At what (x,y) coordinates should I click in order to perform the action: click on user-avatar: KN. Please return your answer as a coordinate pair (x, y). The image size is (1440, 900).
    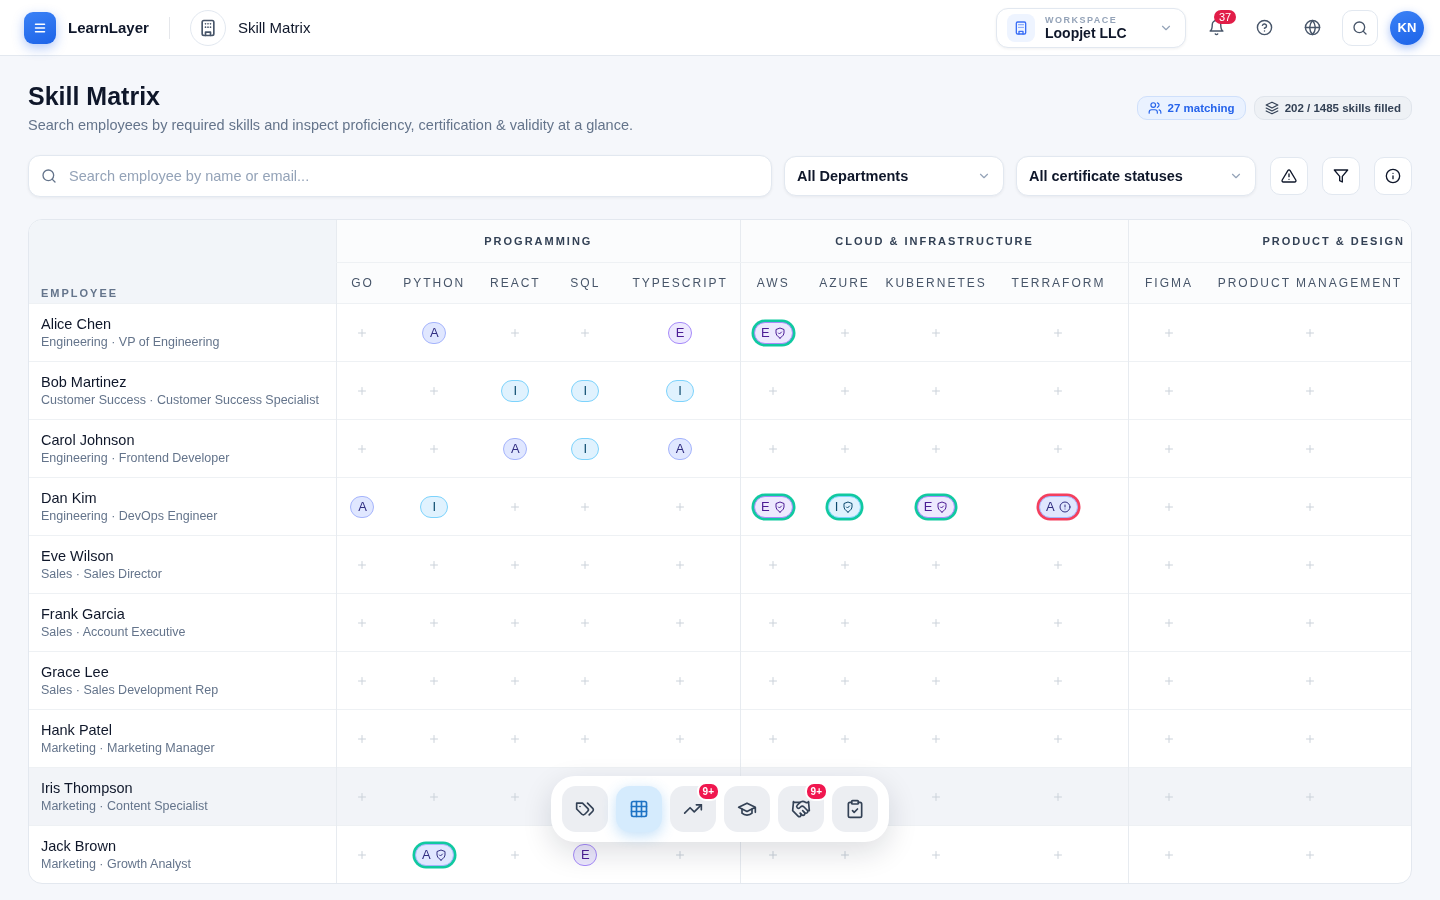
    Looking at the image, I should click on (1407, 27).